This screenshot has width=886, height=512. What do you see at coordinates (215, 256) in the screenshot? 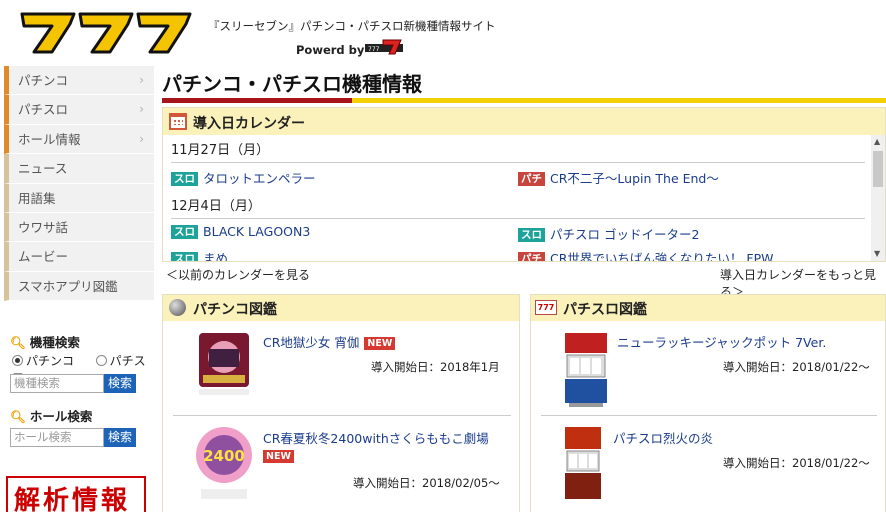
I see `calendar-entry-name: まめ` at bounding box center [215, 256].